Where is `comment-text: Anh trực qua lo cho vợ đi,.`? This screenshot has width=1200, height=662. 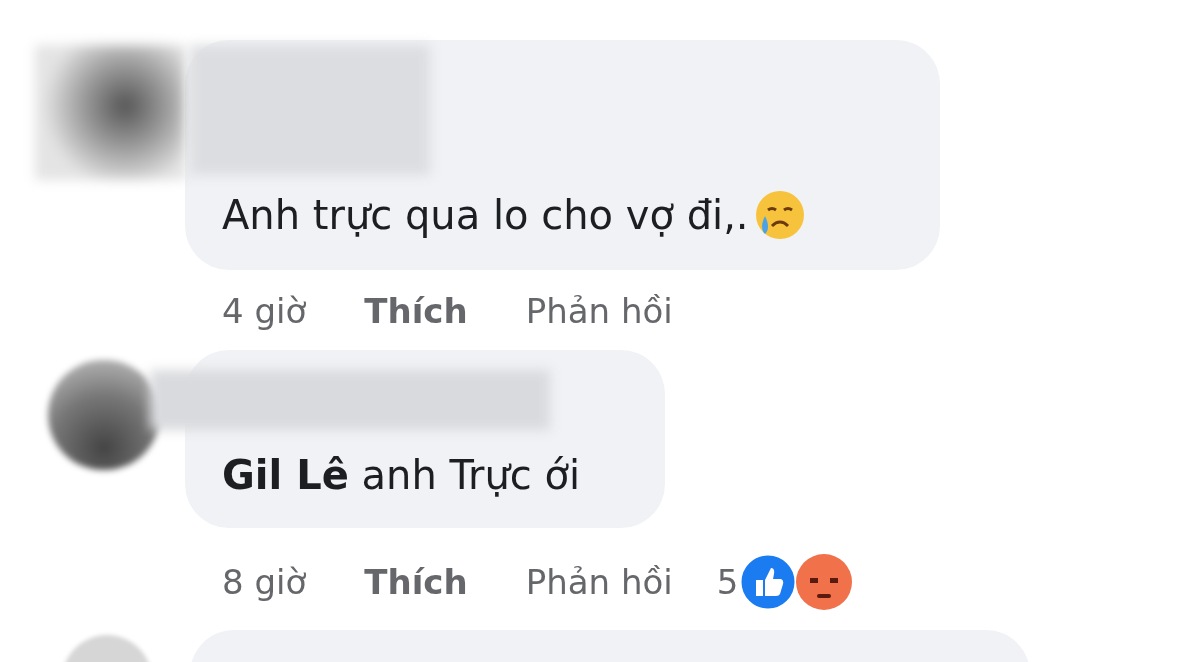 comment-text: Anh trực qua lo cho vợ đi,. is located at coordinates (514, 215).